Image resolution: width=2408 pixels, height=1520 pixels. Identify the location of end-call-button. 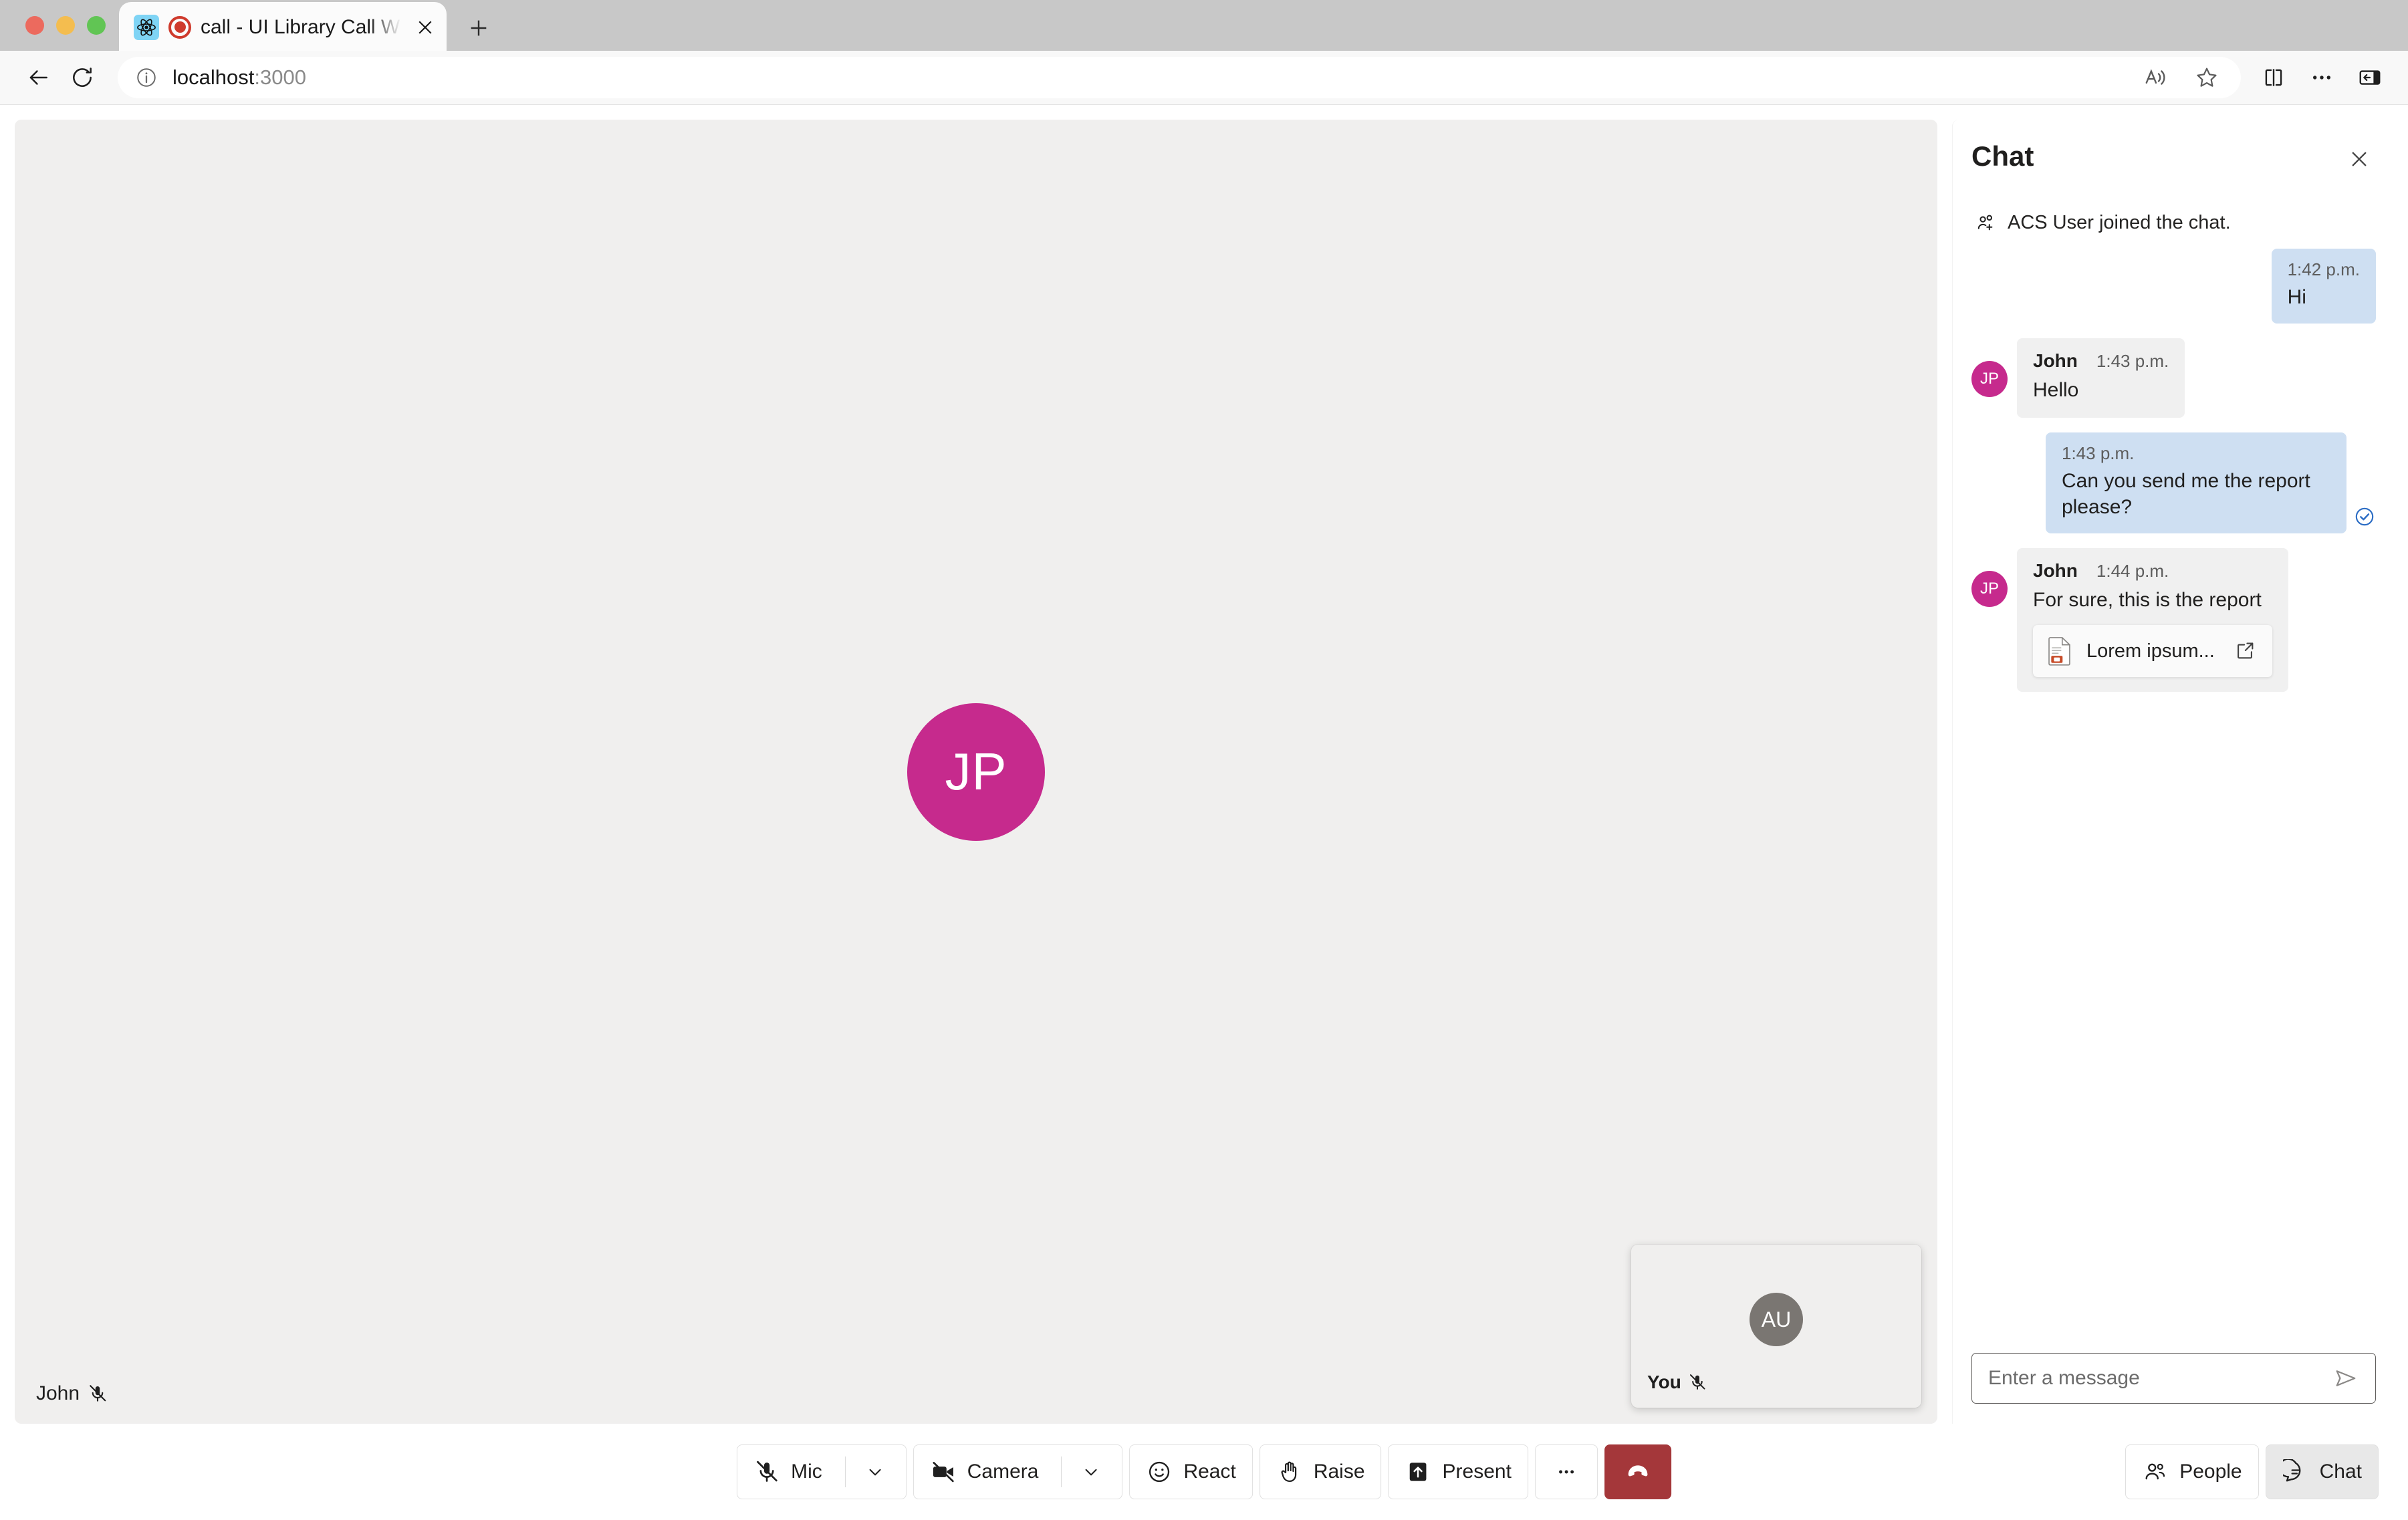
(1637, 1471).